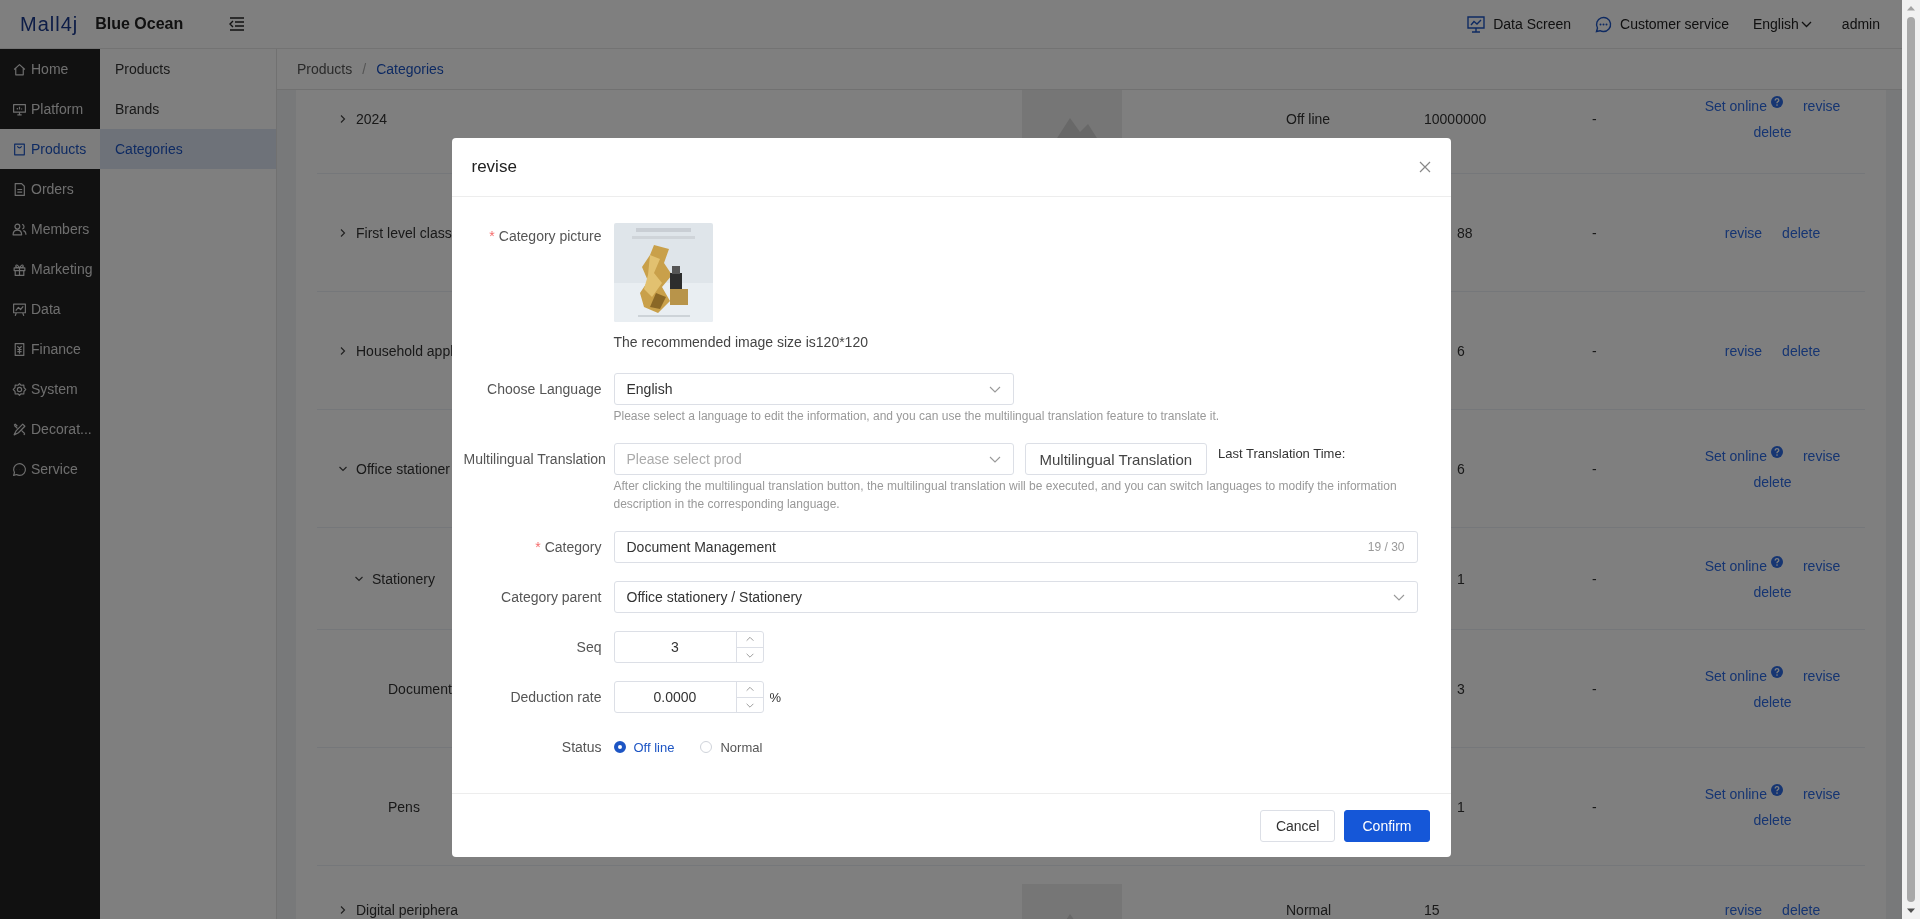 The height and width of the screenshot is (919, 1920). Describe the element at coordinates (1432, 910) in the screenshot. I see `table-cell: 15` at that location.